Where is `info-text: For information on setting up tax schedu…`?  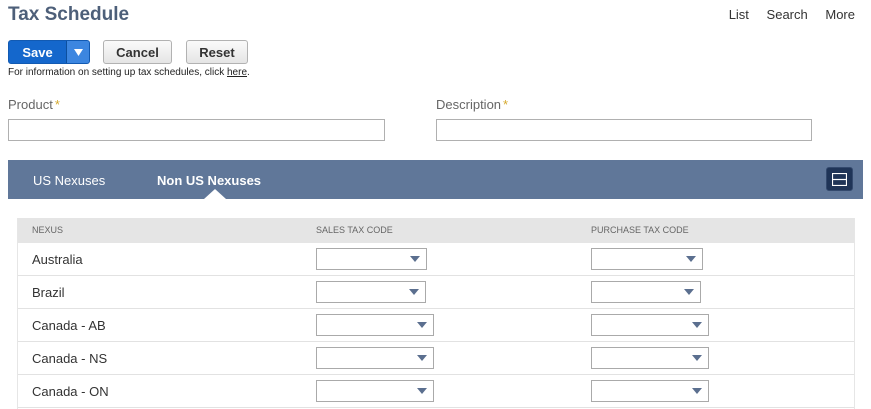 info-text: For information on setting up tax schedu… is located at coordinates (129, 72).